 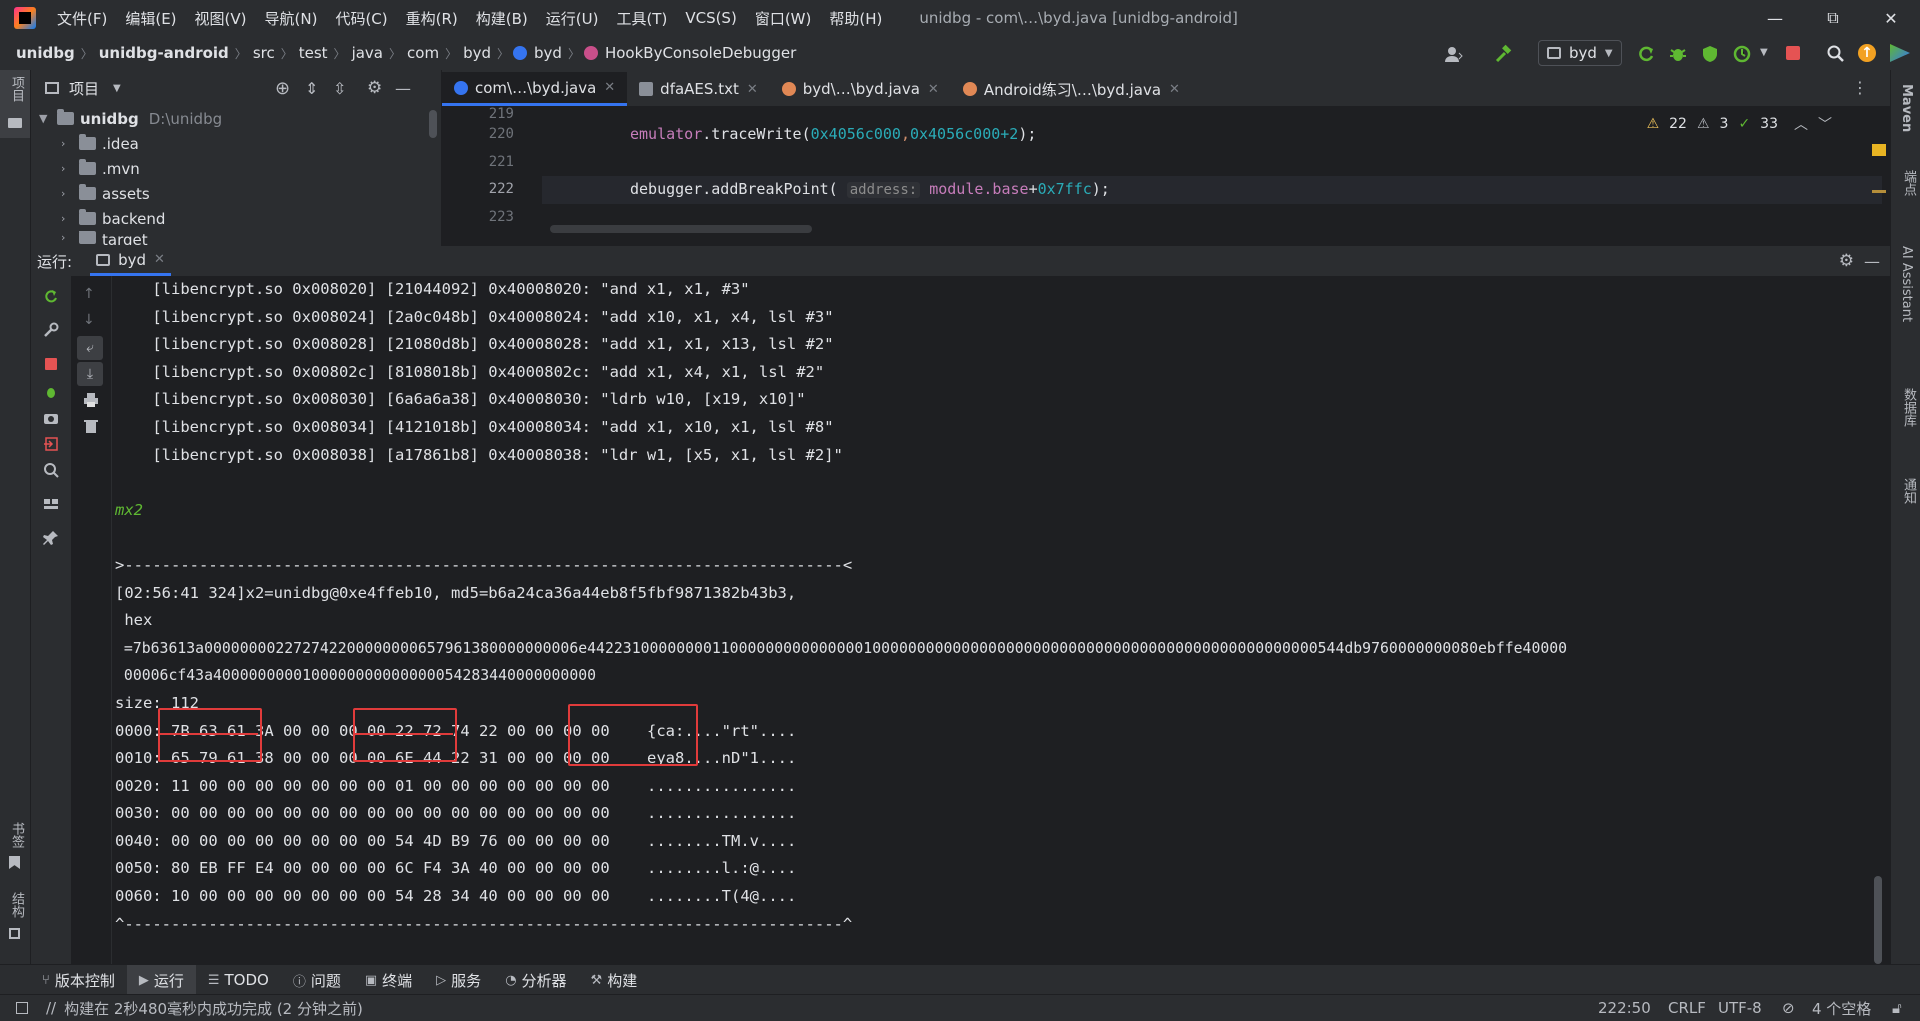 I want to click on expand-all-icon: ⇕, so click(x=311, y=88).